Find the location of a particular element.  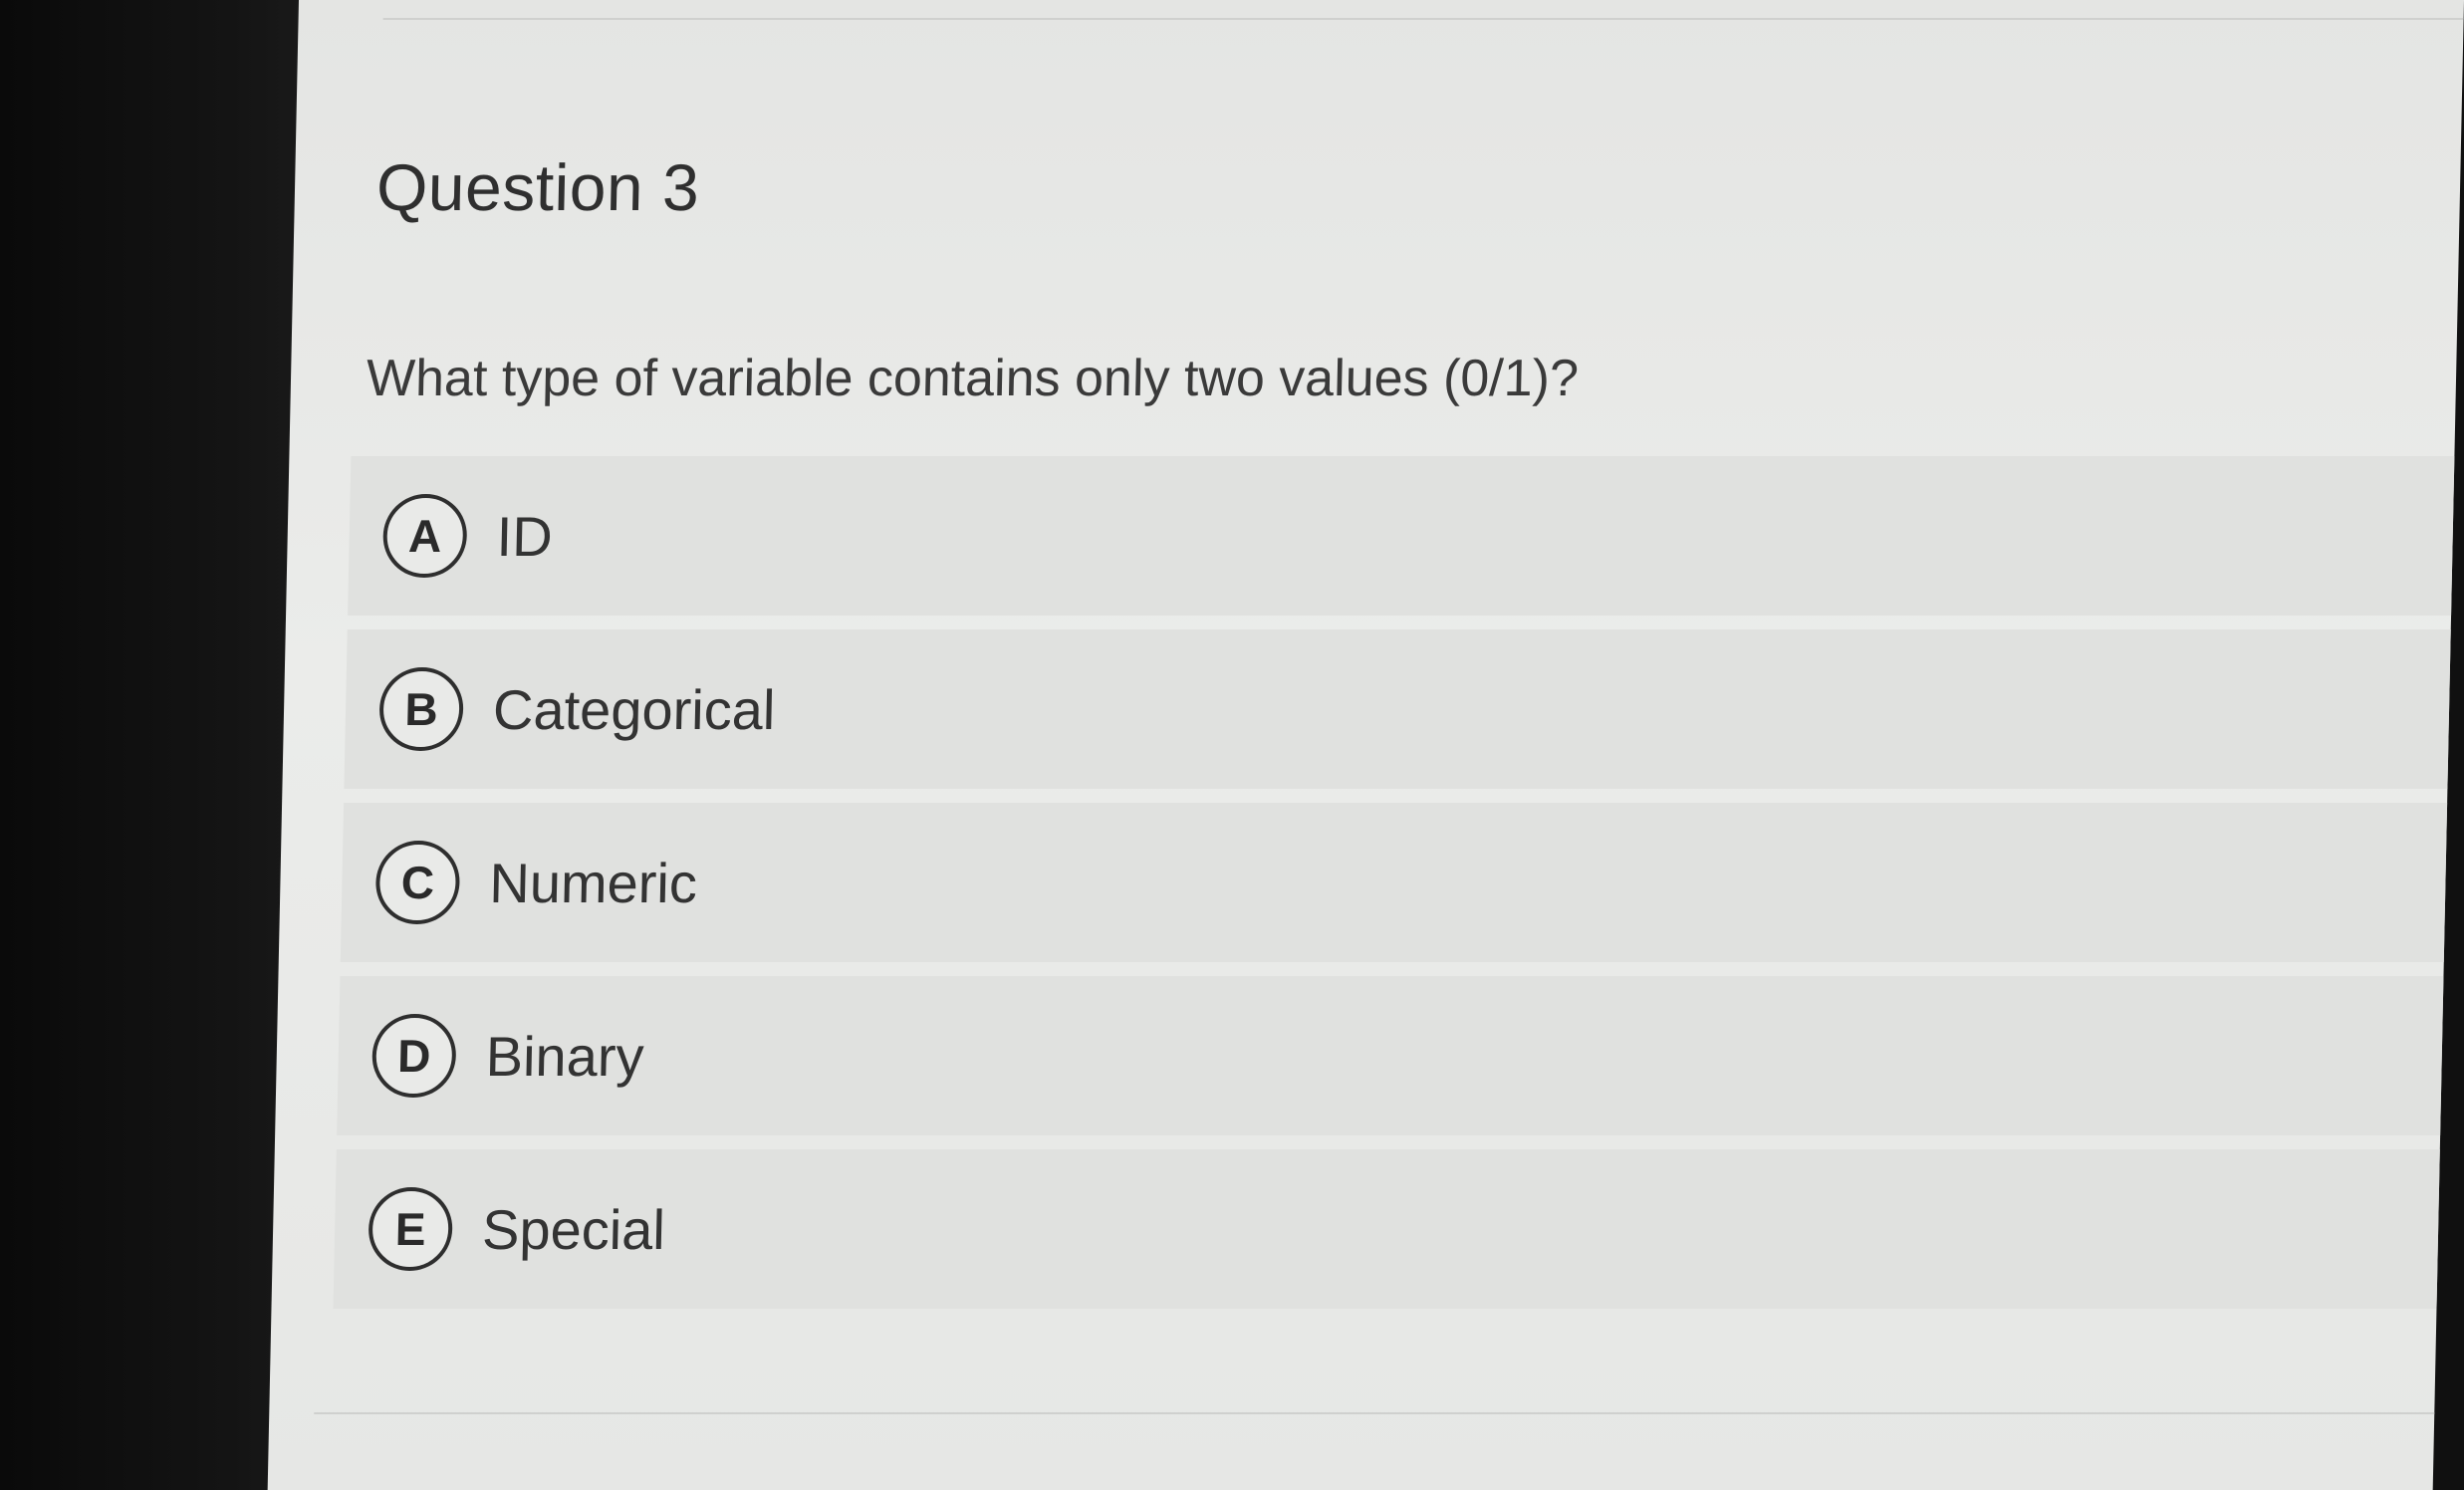

option-letter-badge: A is located at coordinates (424, 536).